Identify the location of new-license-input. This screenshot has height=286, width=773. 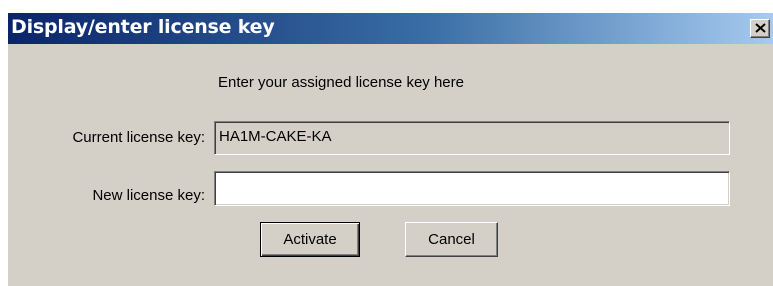
(472, 188).